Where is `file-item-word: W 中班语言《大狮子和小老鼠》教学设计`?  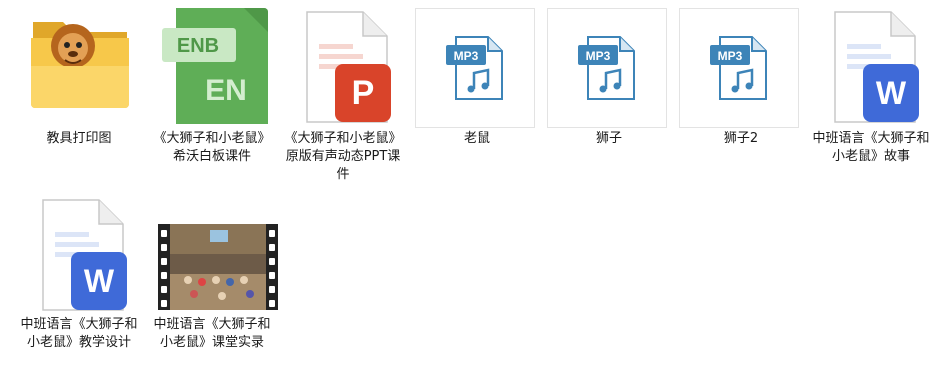
file-item-word: W 中班语言《大狮子和小老鼠》教学设计 is located at coordinates (79, 286).